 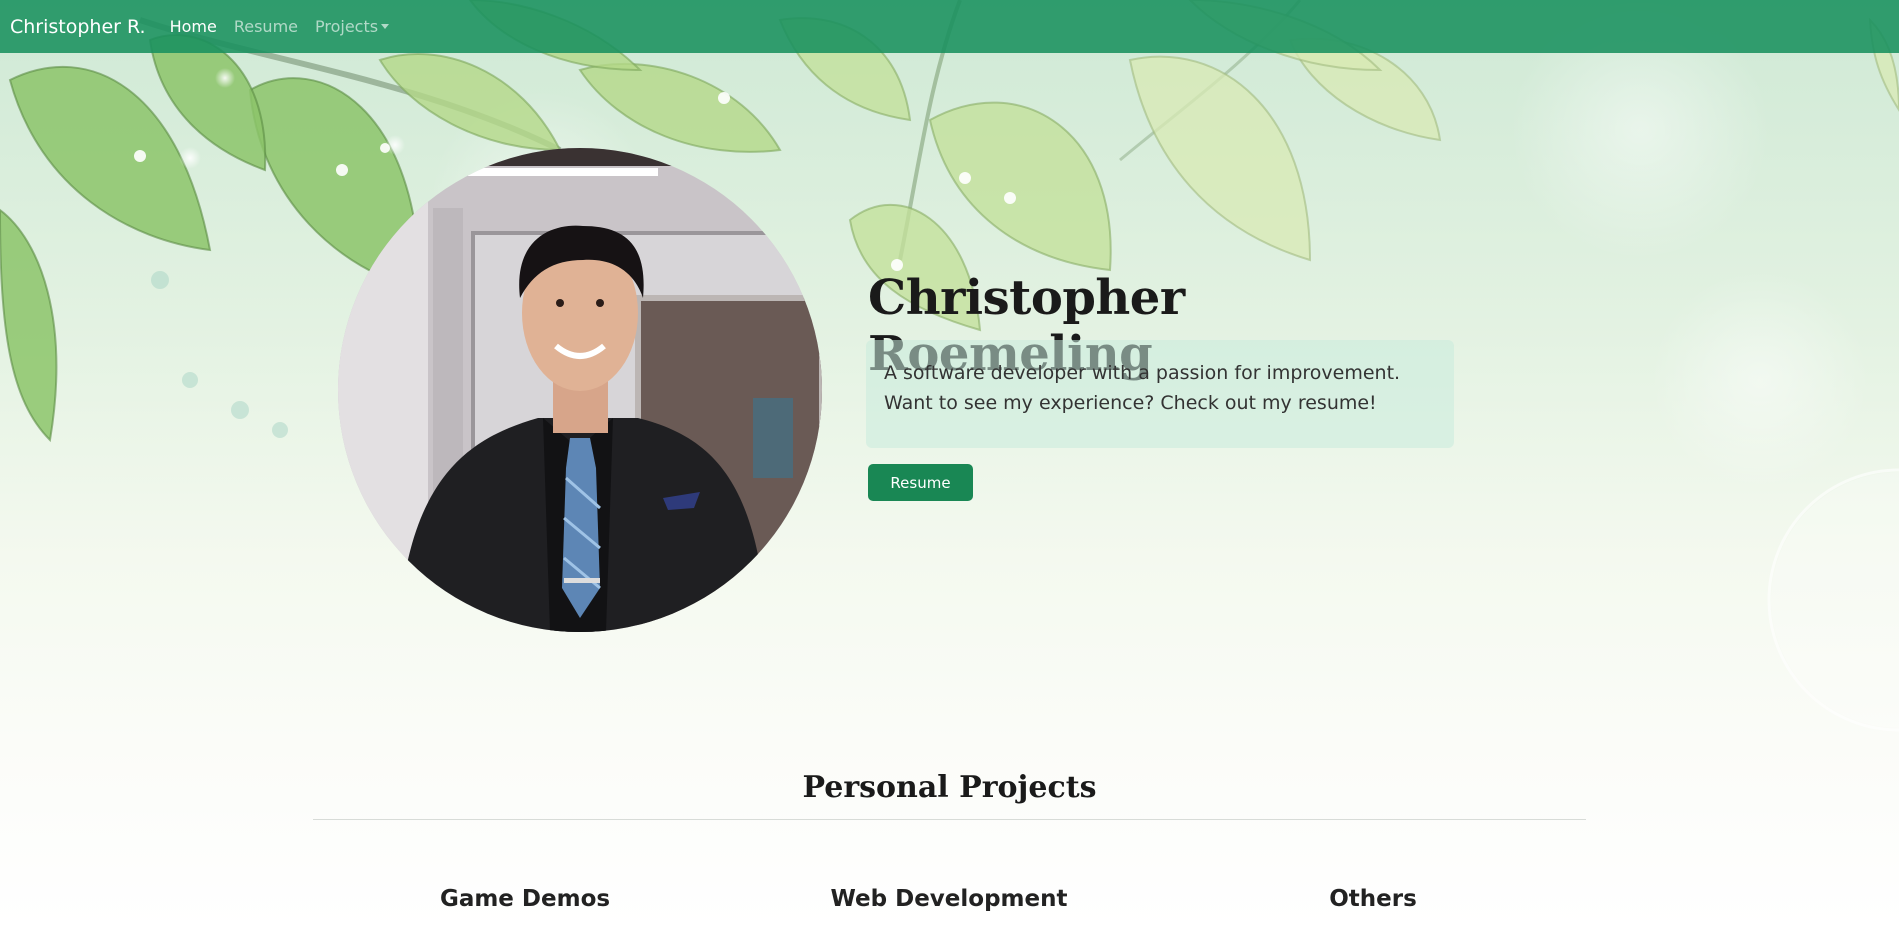 I want to click on resume-button: Resume, so click(x=920, y=482).